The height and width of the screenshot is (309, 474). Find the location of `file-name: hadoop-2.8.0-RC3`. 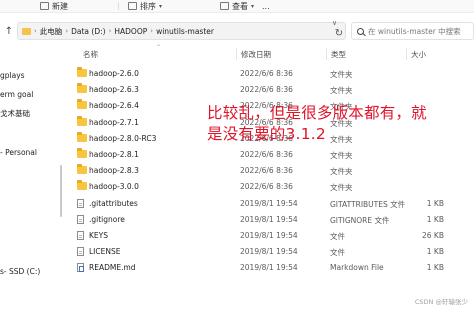

file-name: hadoop-2.8.0-RC3 is located at coordinates (123, 138).